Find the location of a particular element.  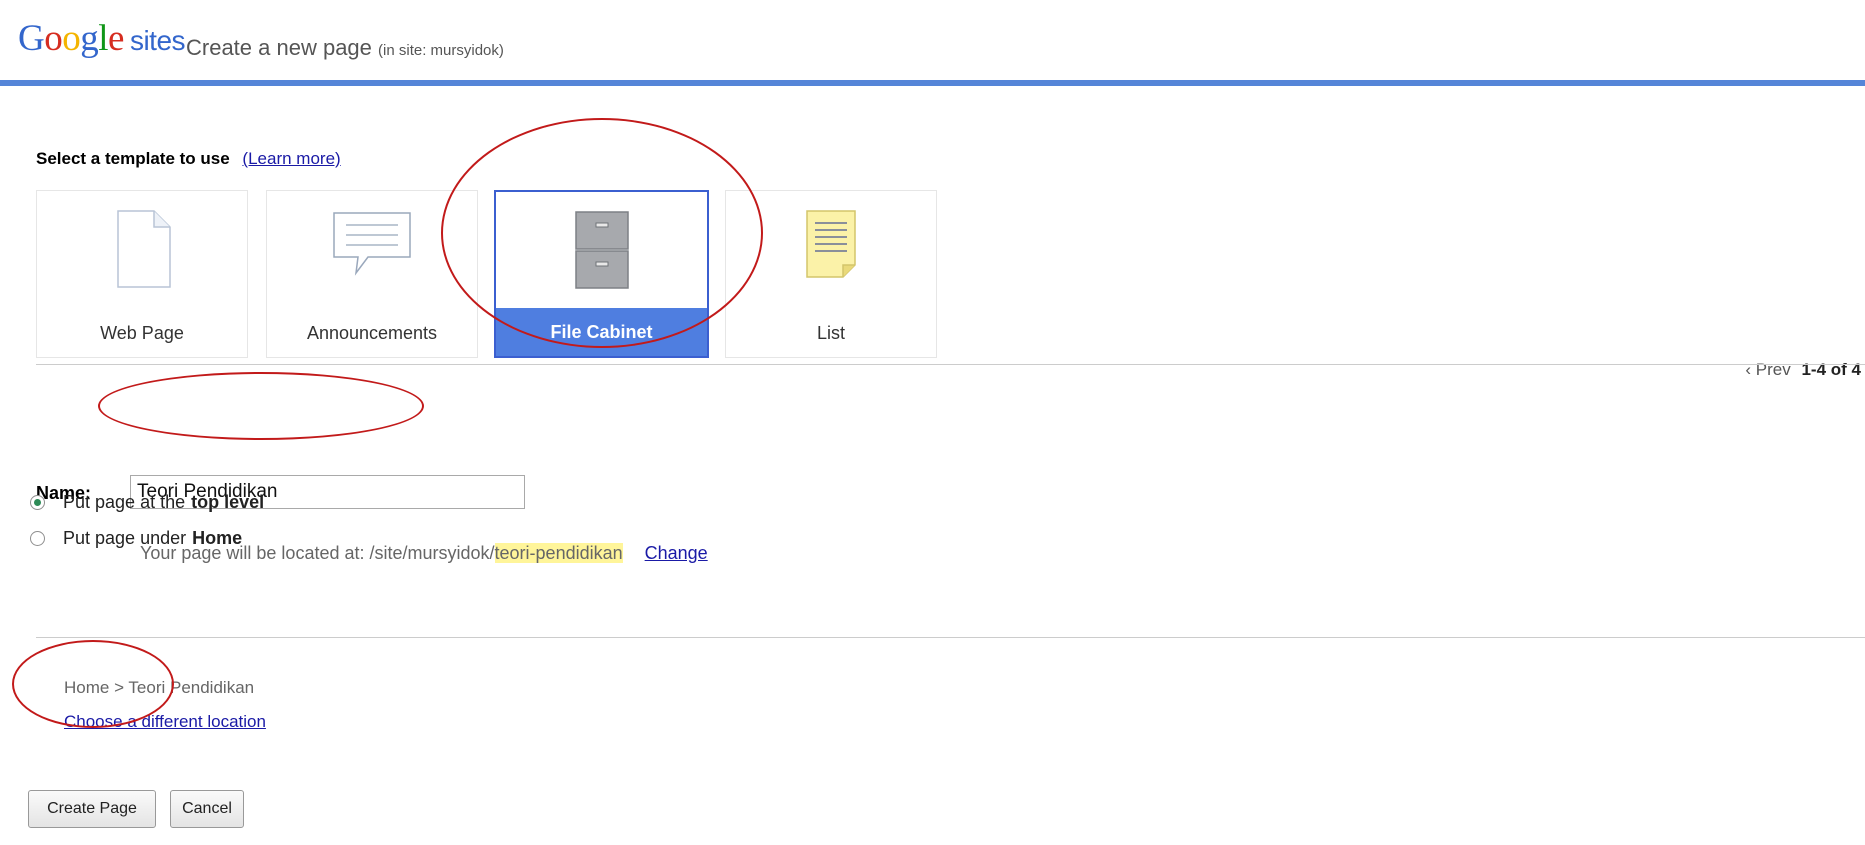

site-note: (in site: mursyidok) is located at coordinates (441, 50).